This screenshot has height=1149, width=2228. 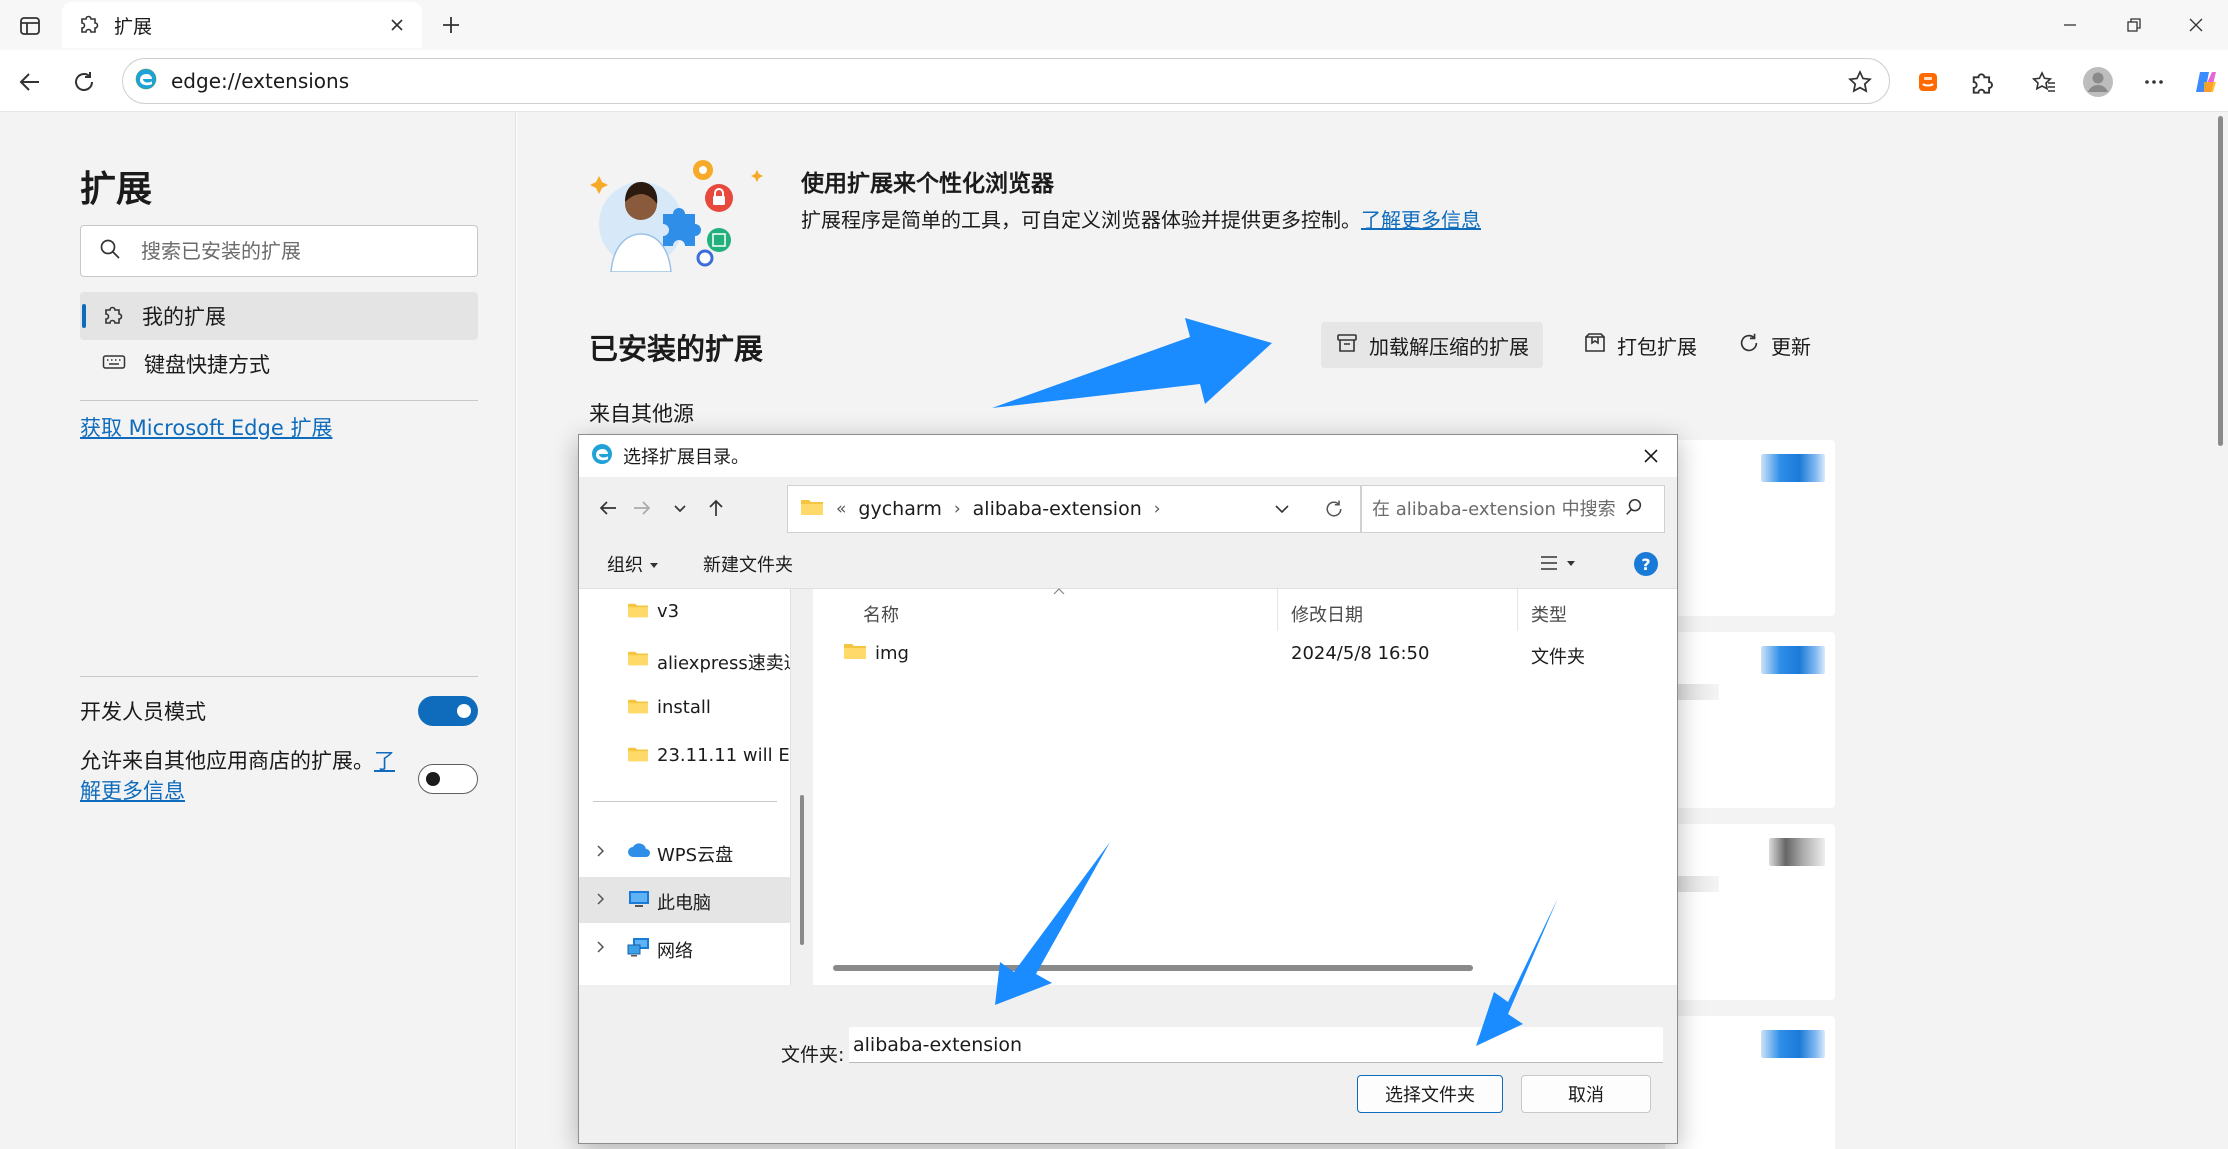 What do you see at coordinates (448, 779) in the screenshot?
I see `allow-other-stores-toggle` at bounding box center [448, 779].